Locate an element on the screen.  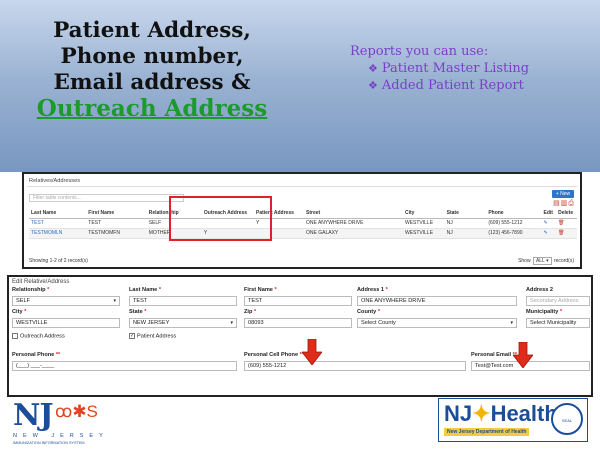
state-select: NEW JERSEY ▾ is located at coordinates (183, 323).